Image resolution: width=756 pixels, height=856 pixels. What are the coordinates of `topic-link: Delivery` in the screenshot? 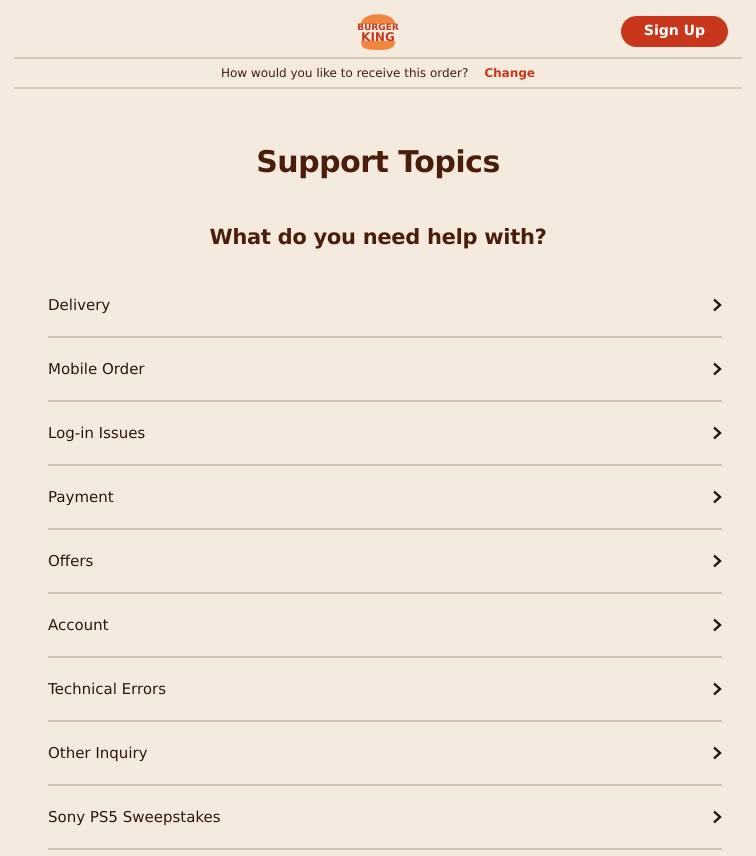 It's located at (79, 305).